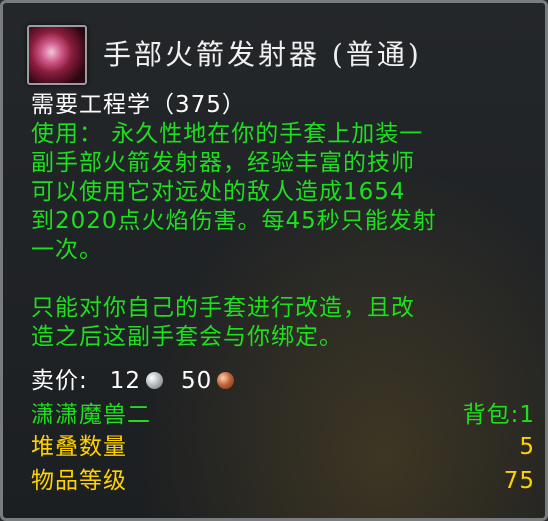 This screenshot has height=521, width=548. What do you see at coordinates (234, 279) in the screenshot?
I see `description-line` at bounding box center [234, 279].